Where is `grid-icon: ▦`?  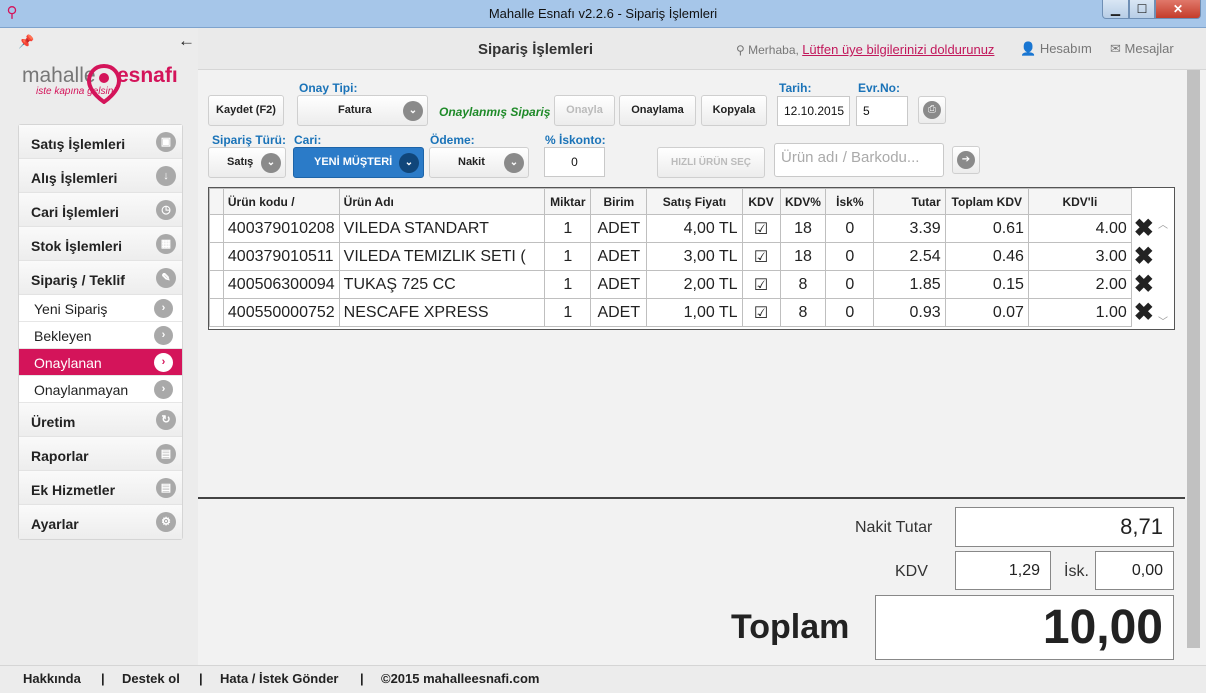 grid-icon: ▦ is located at coordinates (166, 244).